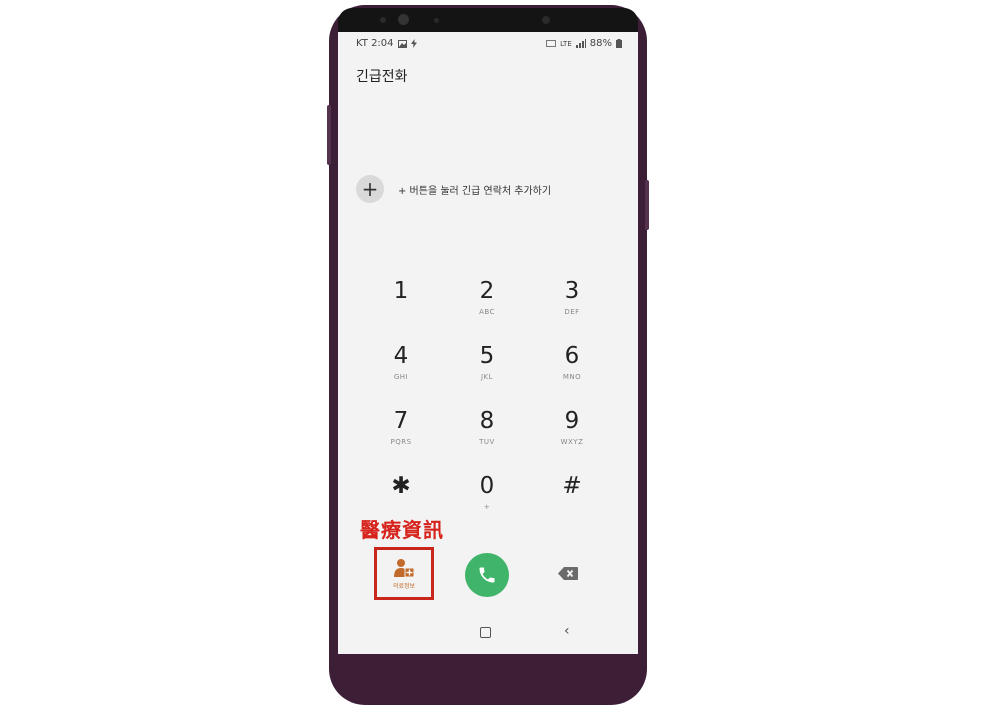 The height and width of the screenshot is (705, 1000). I want to click on key-5: 5 JKL, so click(487, 372).